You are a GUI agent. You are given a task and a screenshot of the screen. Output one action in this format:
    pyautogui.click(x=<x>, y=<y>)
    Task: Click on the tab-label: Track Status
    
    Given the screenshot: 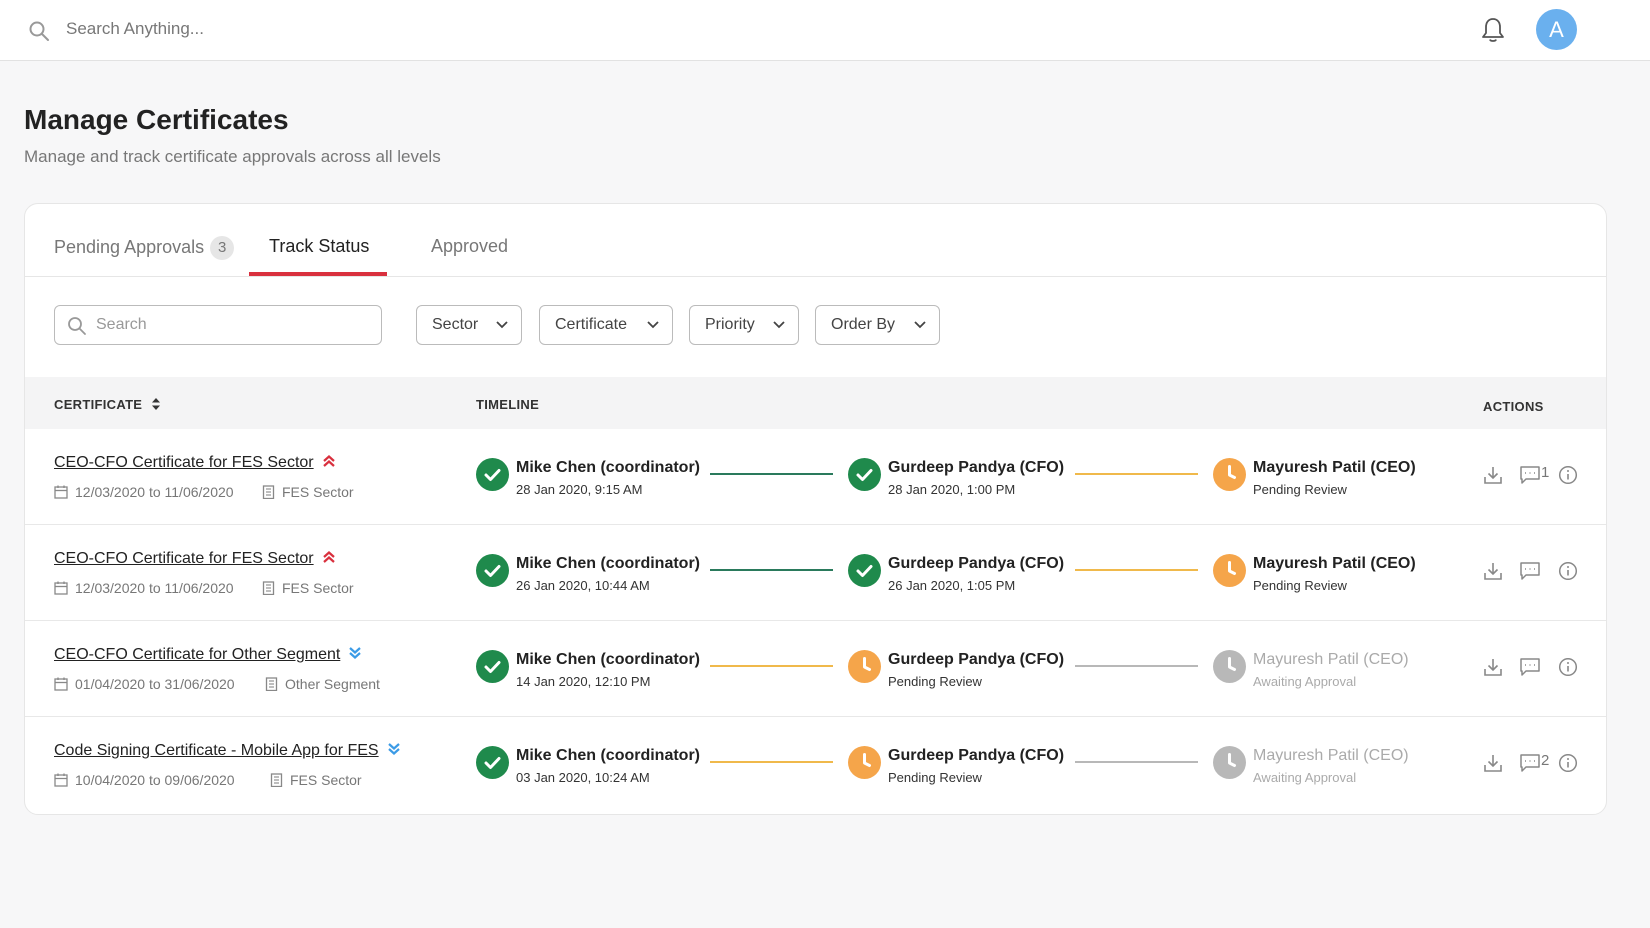 What is the action you would take?
    pyautogui.click(x=319, y=246)
    